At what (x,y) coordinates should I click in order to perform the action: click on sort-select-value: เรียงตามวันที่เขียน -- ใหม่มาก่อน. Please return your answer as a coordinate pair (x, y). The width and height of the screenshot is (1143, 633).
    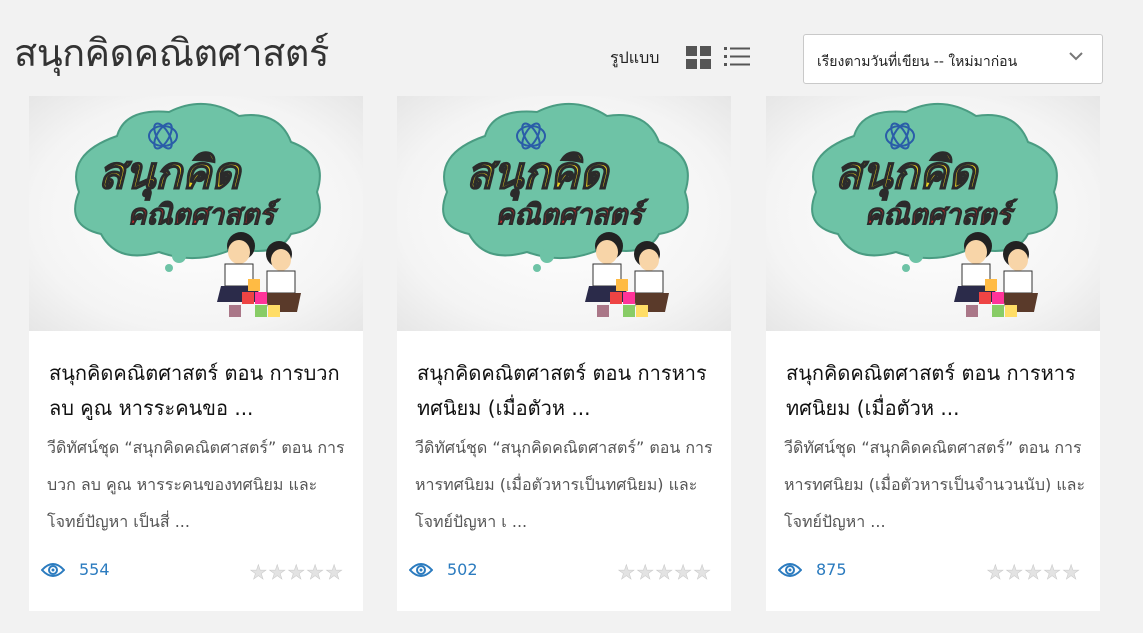
    Looking at the image, I should click on (917, 62).